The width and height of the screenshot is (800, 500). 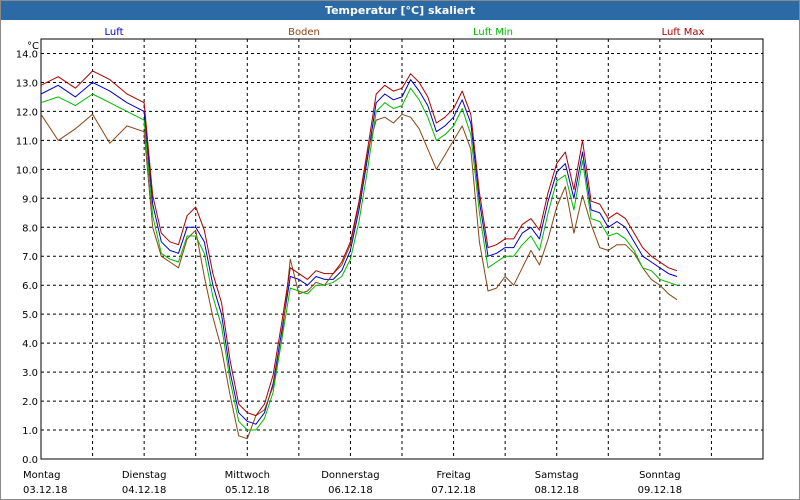 I want to click on x-tick-day-label: Donnerstag, so click(x=350, y=475).